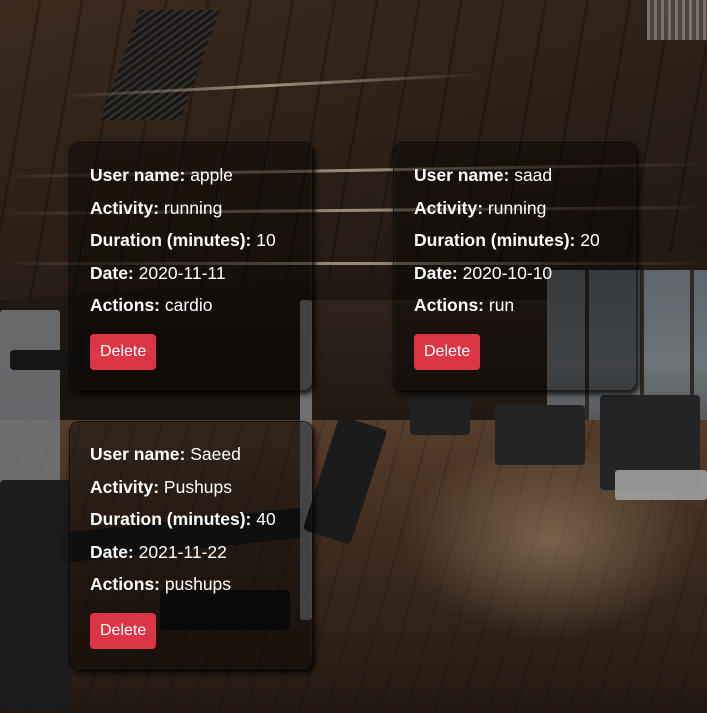  I want to click on duration-row: Duration (minutes): 10, so click(191, 240).